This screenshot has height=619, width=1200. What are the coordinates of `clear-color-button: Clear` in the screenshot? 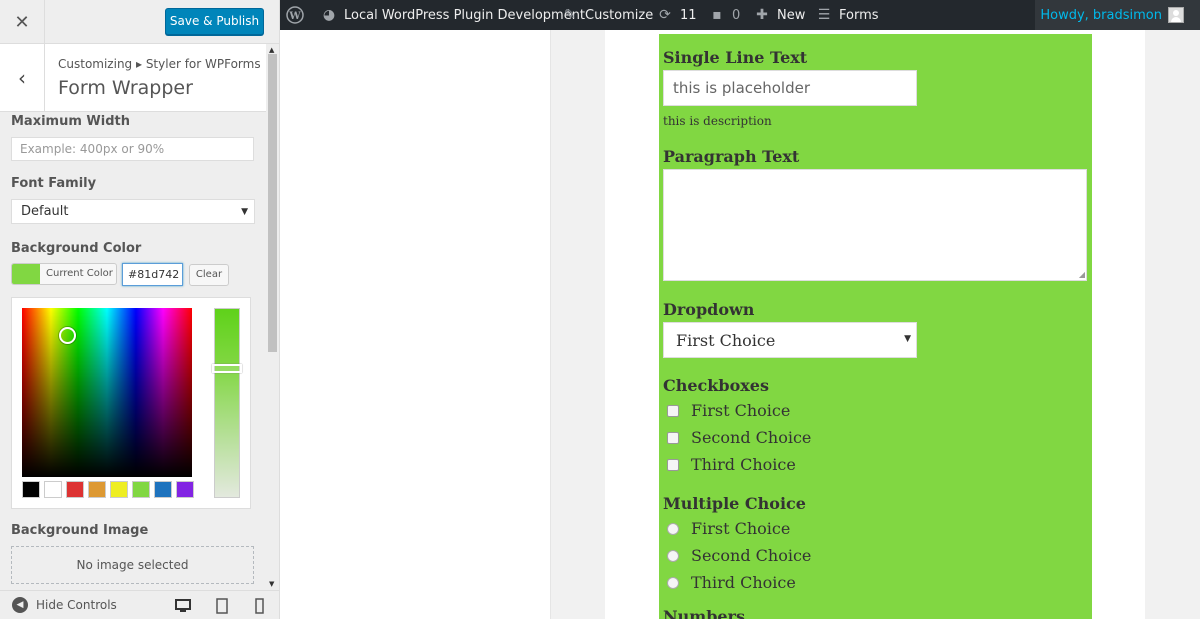 It's located at (209, 275).